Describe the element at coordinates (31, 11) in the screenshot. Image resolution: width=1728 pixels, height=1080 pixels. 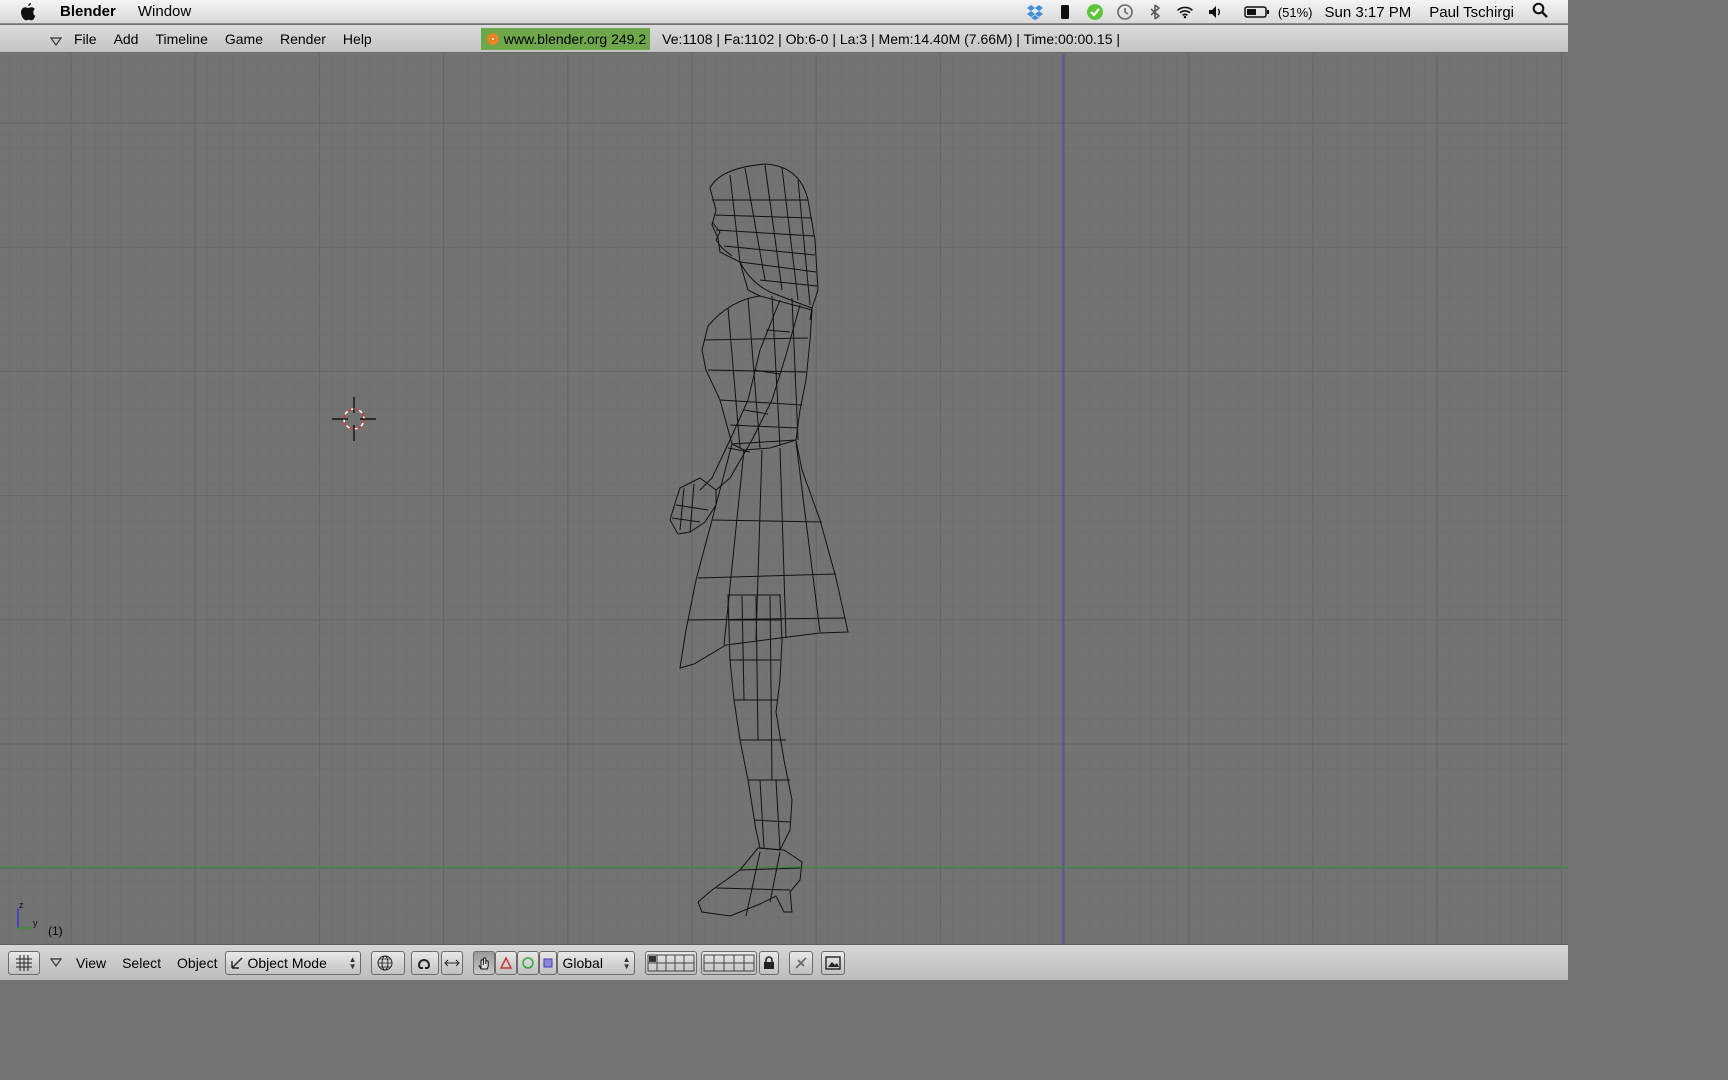
I see `apple-menu-icon` at that location.